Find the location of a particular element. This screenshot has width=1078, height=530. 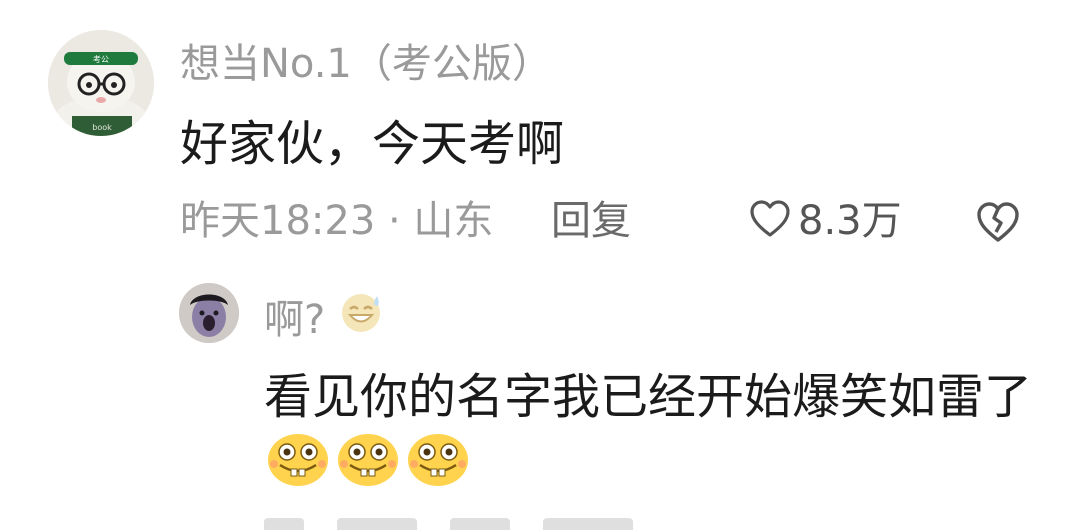

reply-button: 回复 is located at coordinates (591, 221).